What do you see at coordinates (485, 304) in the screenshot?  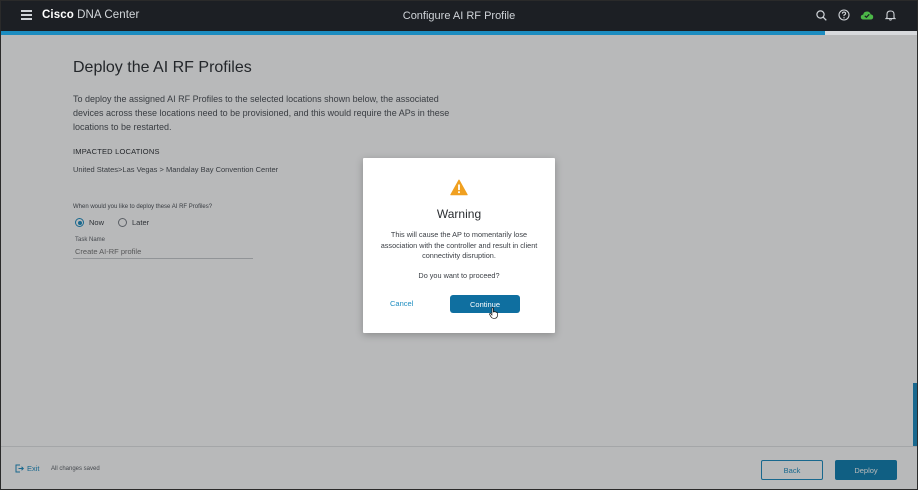 I see `continue-button: Continue` at bounding box center [485, 304].